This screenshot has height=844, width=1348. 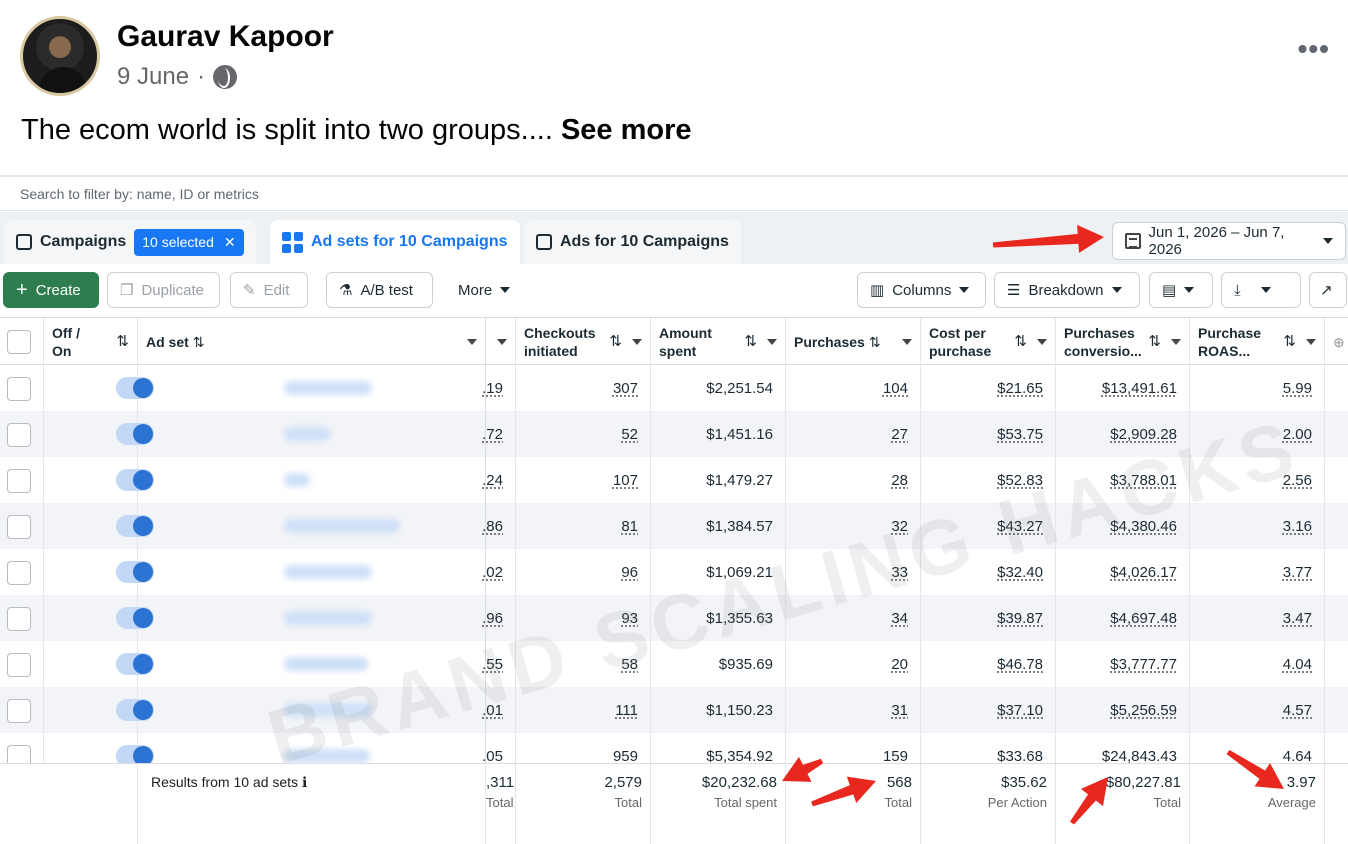 What do you see at coordinates (153, 77) in the screenshot?
I see `post-date: 9 June` at bounding box center [153, 77].